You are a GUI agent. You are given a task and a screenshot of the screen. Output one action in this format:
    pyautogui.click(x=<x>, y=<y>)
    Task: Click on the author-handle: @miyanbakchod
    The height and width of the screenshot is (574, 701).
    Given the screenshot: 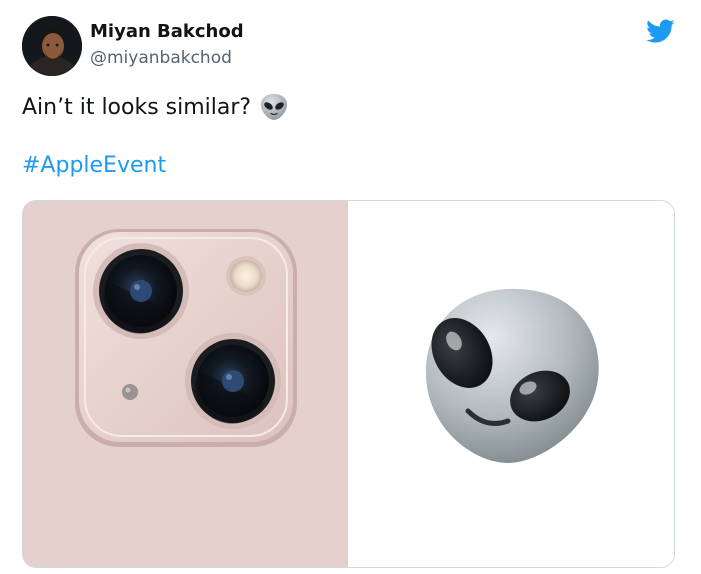 What is the action you would take?
    pyautogui.click(x=161, y=58)
    